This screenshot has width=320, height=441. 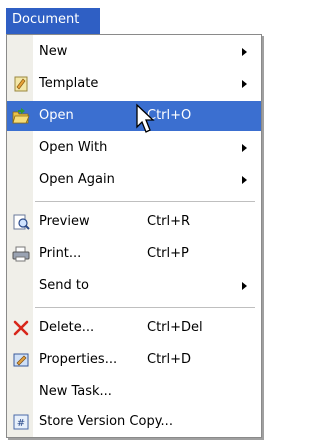 What do you see at coordinates (145, 118) in the screenshot?
I see `mouse-pointer-icon` at bounding box center [145, 118].